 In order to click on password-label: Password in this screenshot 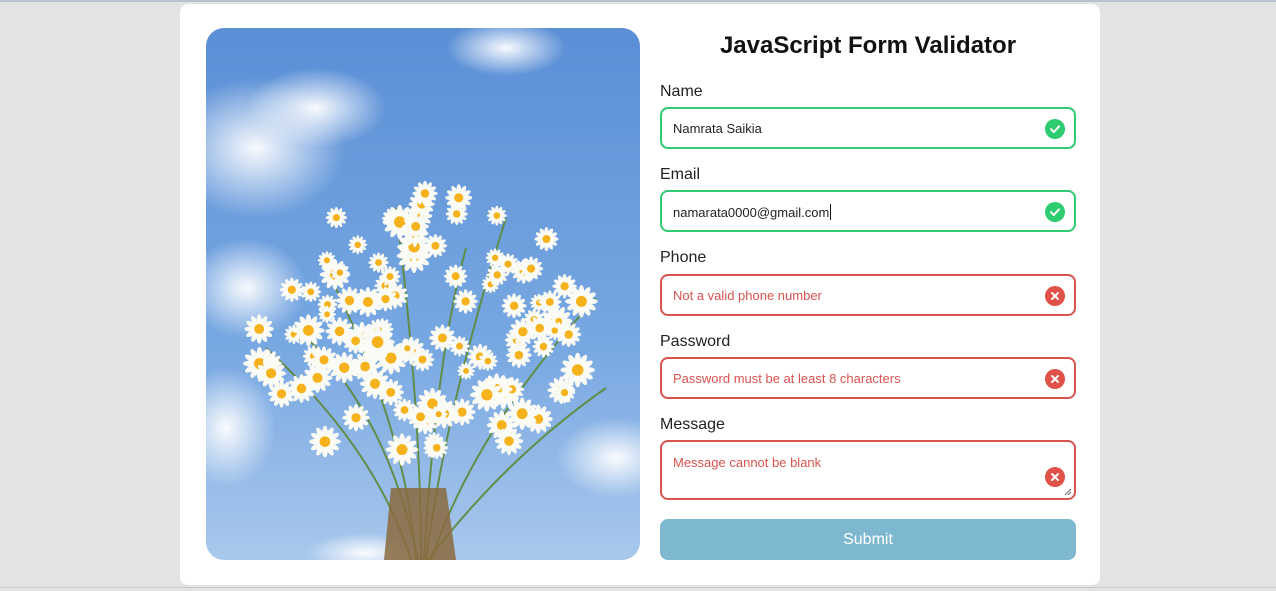, I will do `click(695, 341)`.